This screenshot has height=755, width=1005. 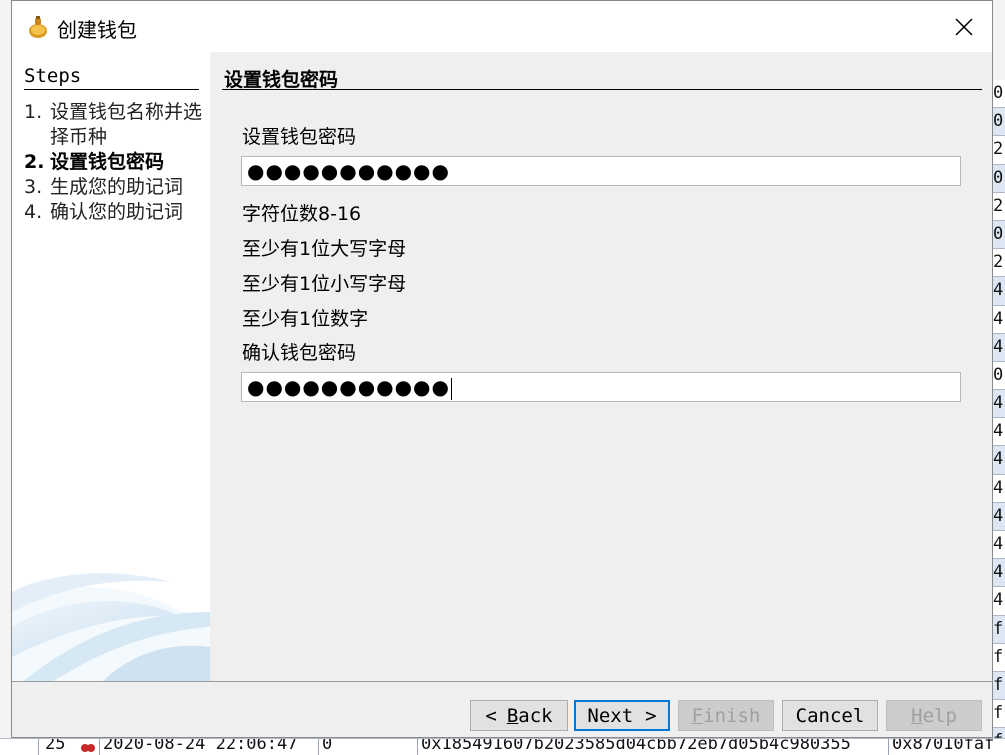 I want to click on cancel-button: Cancel, so click(x=830, y=715).